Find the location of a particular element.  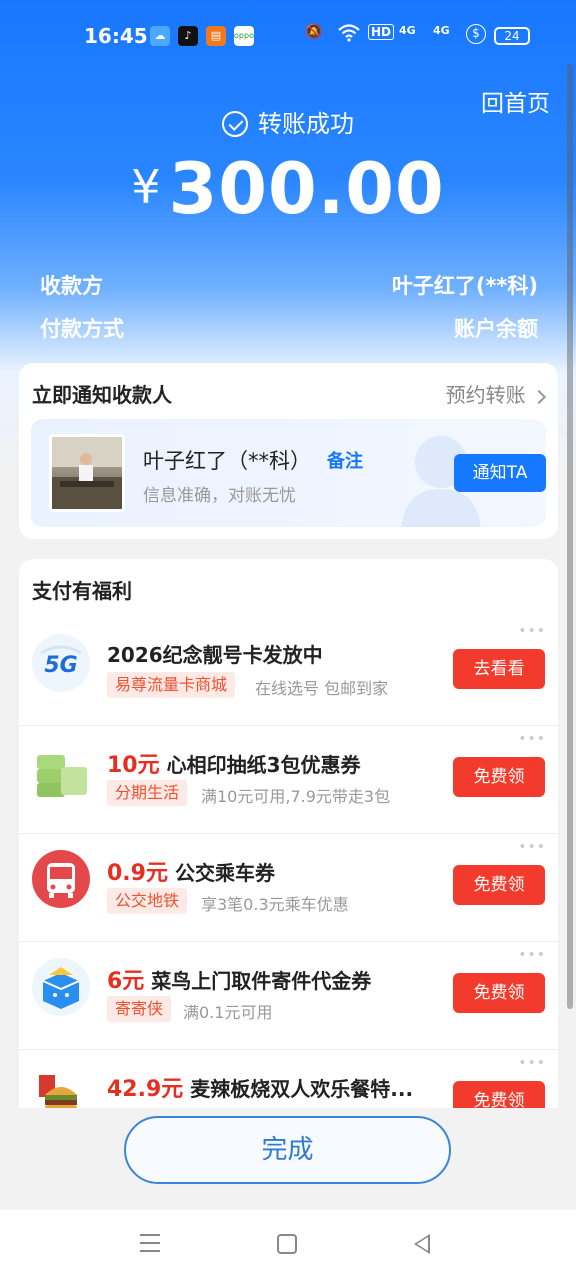

notify-button: 通知TA is located at coordinates (500, 473).